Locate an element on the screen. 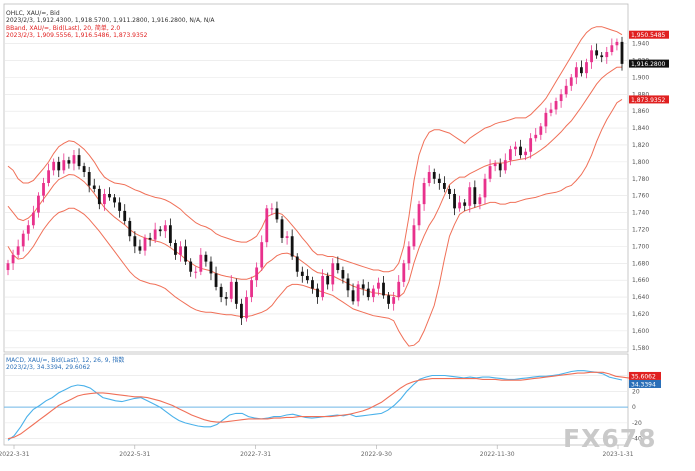 This screenshot has height=471, width=695. price-marker-label: 1,950.5485 is located at coordinates (648, 35).